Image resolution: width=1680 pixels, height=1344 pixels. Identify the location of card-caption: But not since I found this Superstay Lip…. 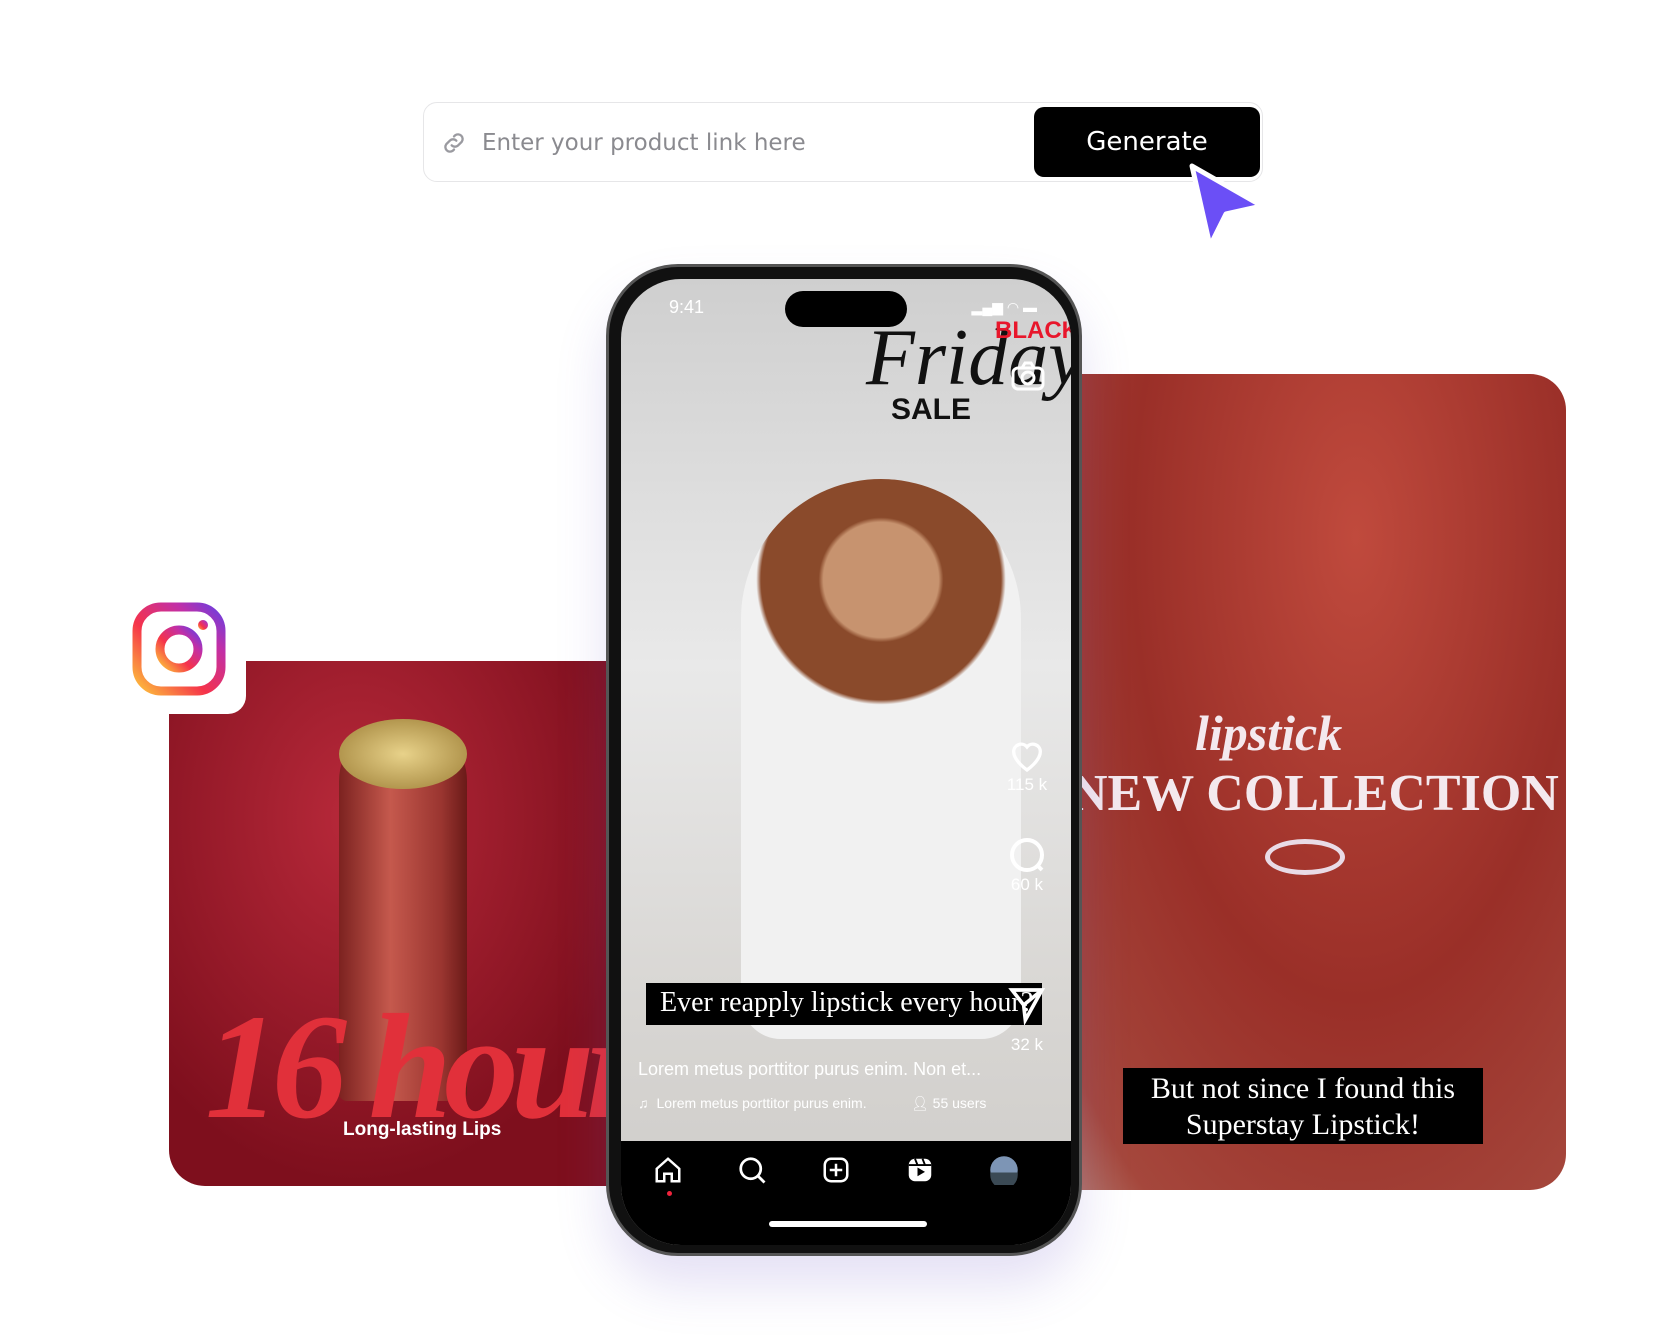
(1303, 1106).